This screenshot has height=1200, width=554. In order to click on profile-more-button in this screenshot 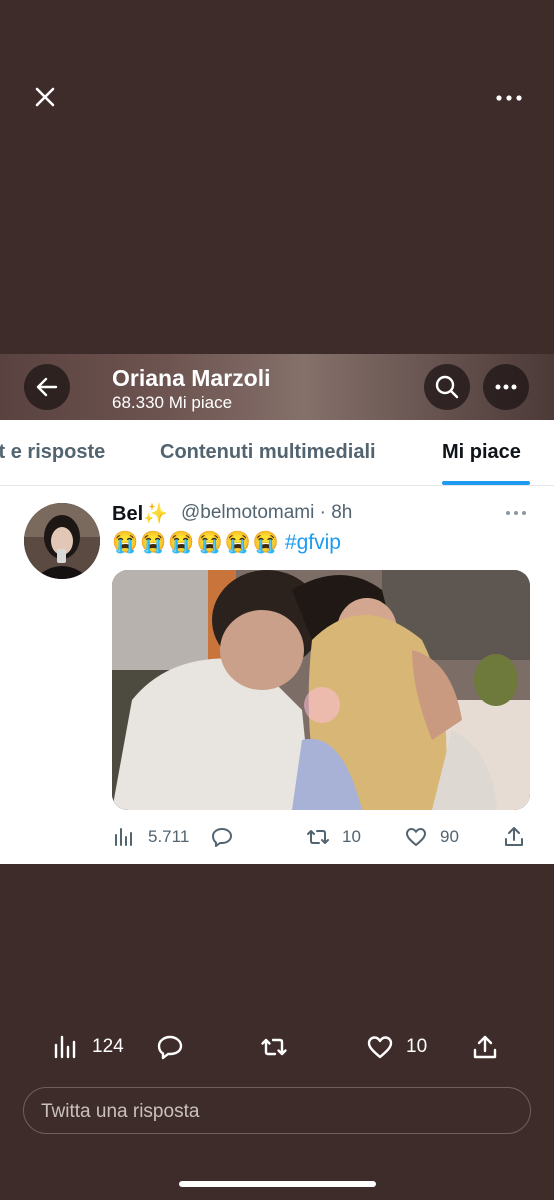, I will do `click(506, 387)`.